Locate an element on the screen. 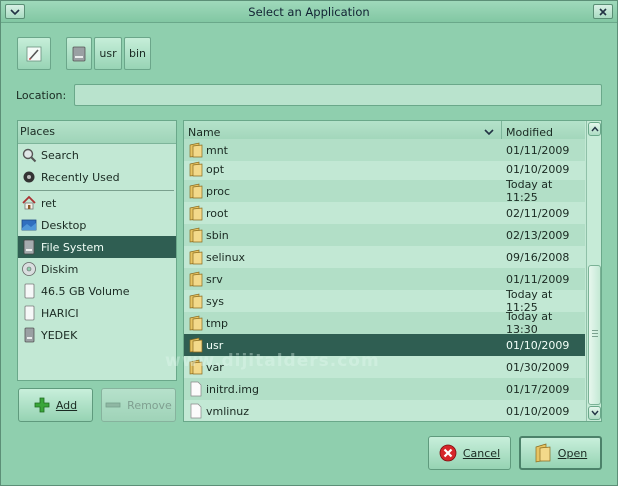 This screenshot has width=618, height=486. cancel-label: Cancel is located at coordinates (481, 453).